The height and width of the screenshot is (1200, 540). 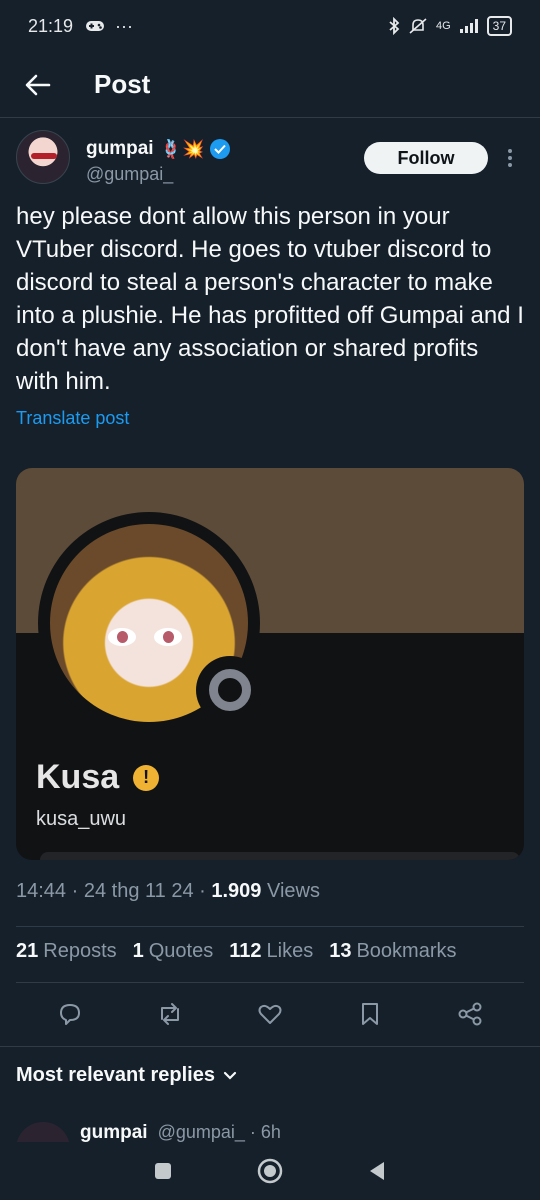 What do you see at coordinates (120, 149) in the screenshot?
I see `author-name: gumpai` at bounding box center [120, 149].